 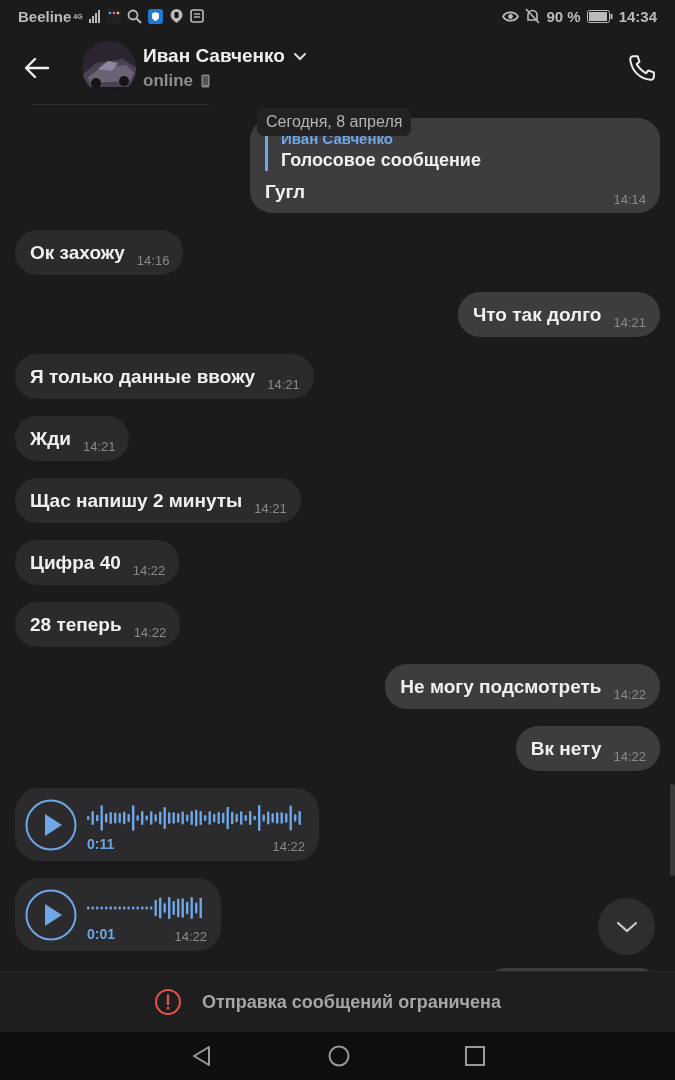 I want to click on message-icon, so click(x=196, y=16).